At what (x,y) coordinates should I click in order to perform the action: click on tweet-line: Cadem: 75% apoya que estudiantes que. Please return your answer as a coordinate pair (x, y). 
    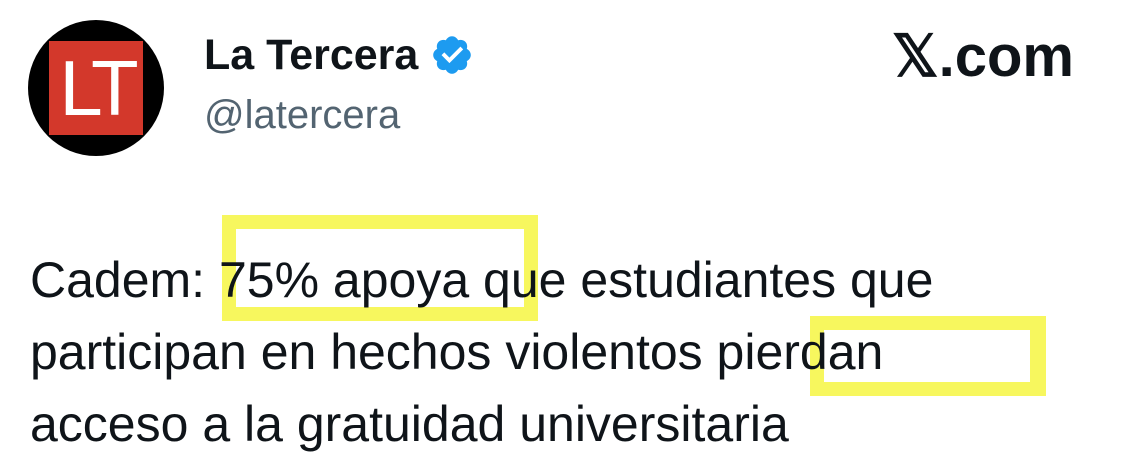
    Looking at the image, I should click on (482, 280).